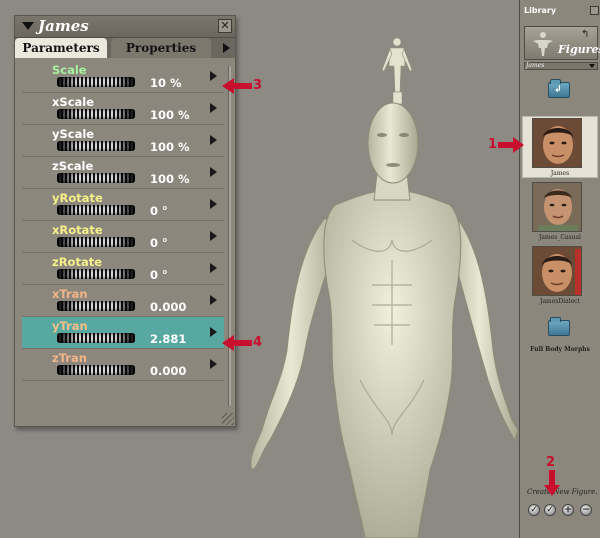 Image resolution: width=600 pixels, height=538 pixels. Describe the element at coordinates (560, 237) in the screenshot. I see `figure-thumbnail-label: James_Casual` at that location.